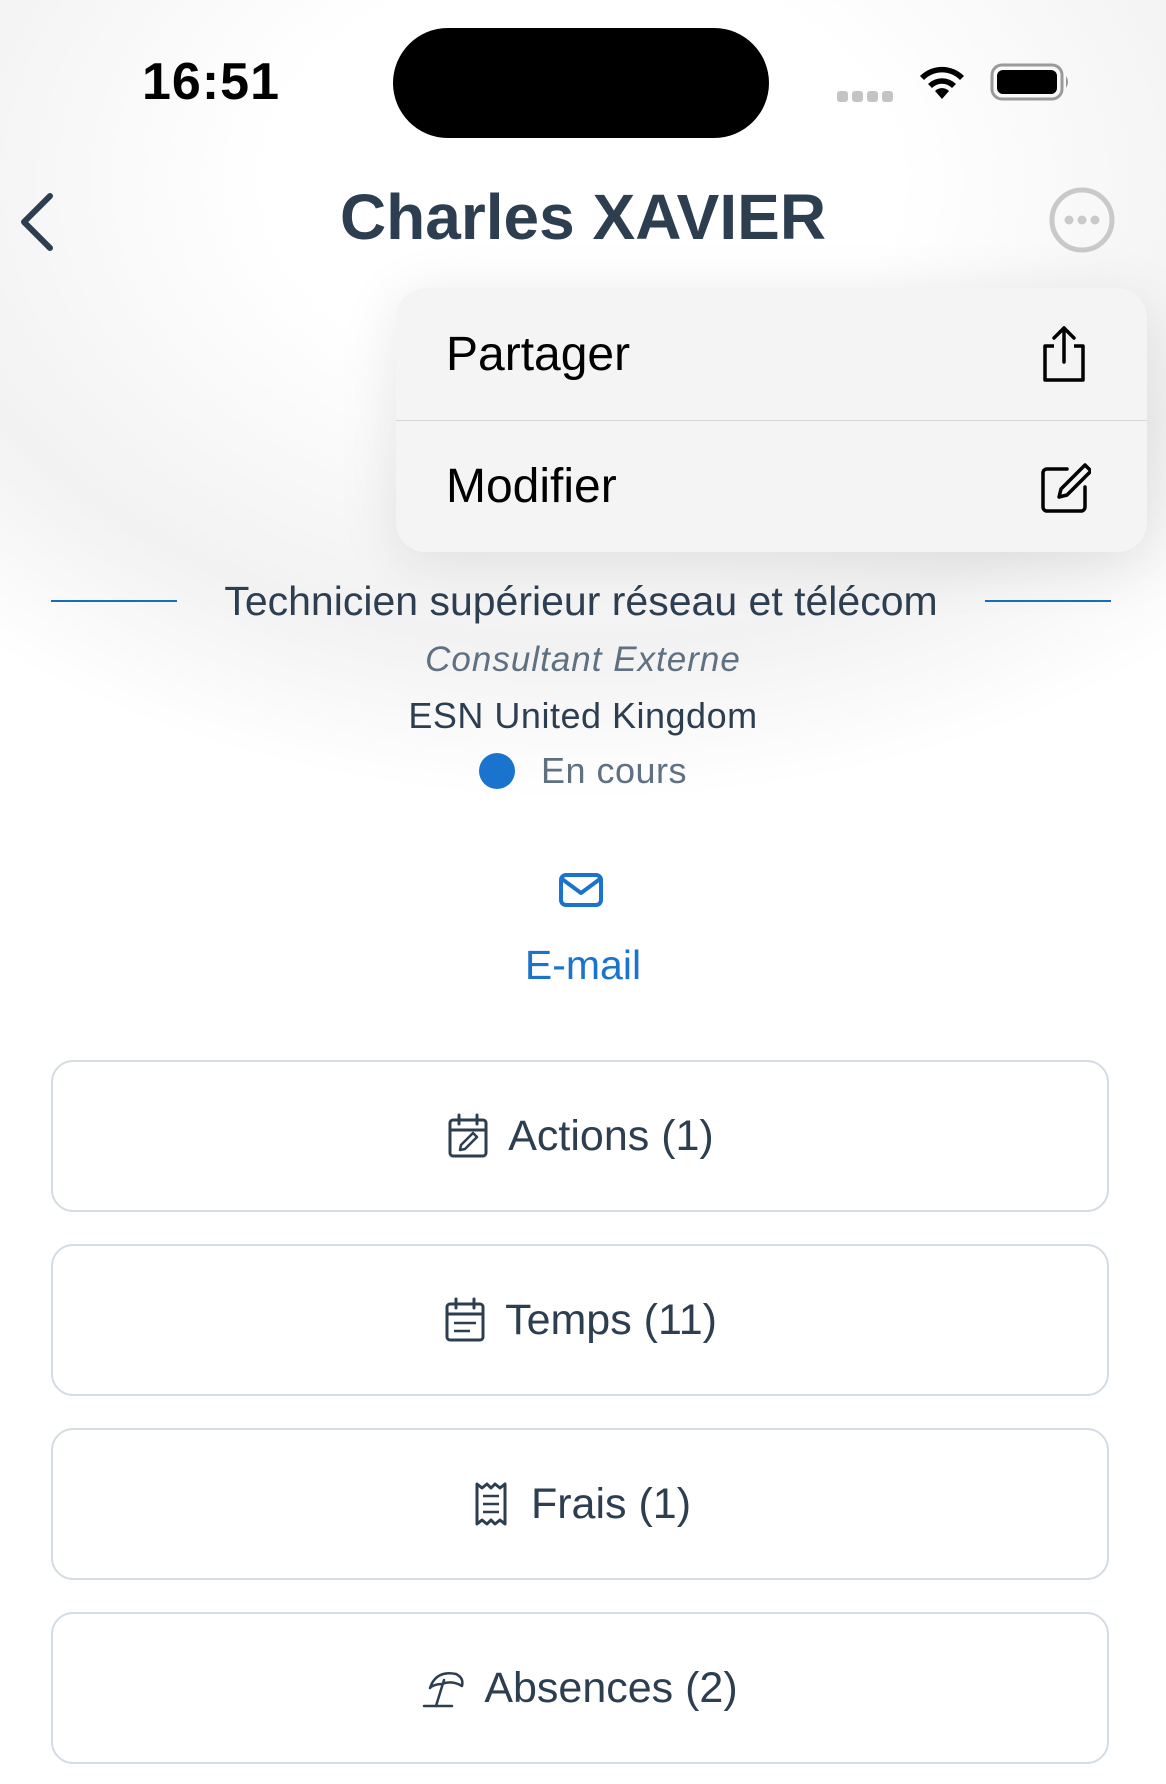 This screenshot has width=1166, height=1784. What do you see at coordinates (1066, 488) in the screenshot?
I see `edit-icon` at bounding box center [1066, 488].